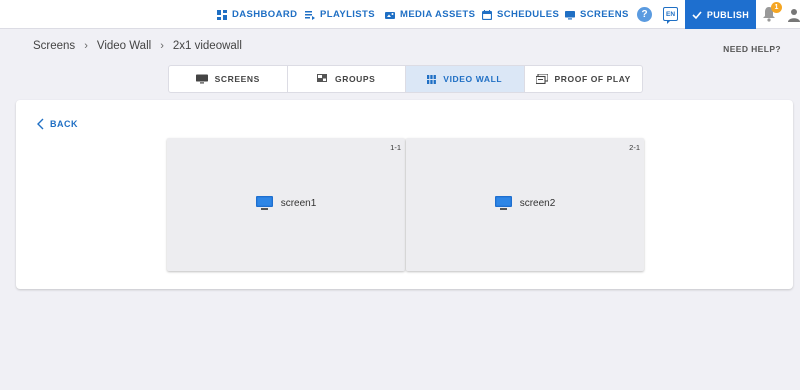  What do you see at coordinates (207, 46) in the screenshot?
I see `breadcrumb-current: 2x1 videowall` at bounding box center [207, 46].